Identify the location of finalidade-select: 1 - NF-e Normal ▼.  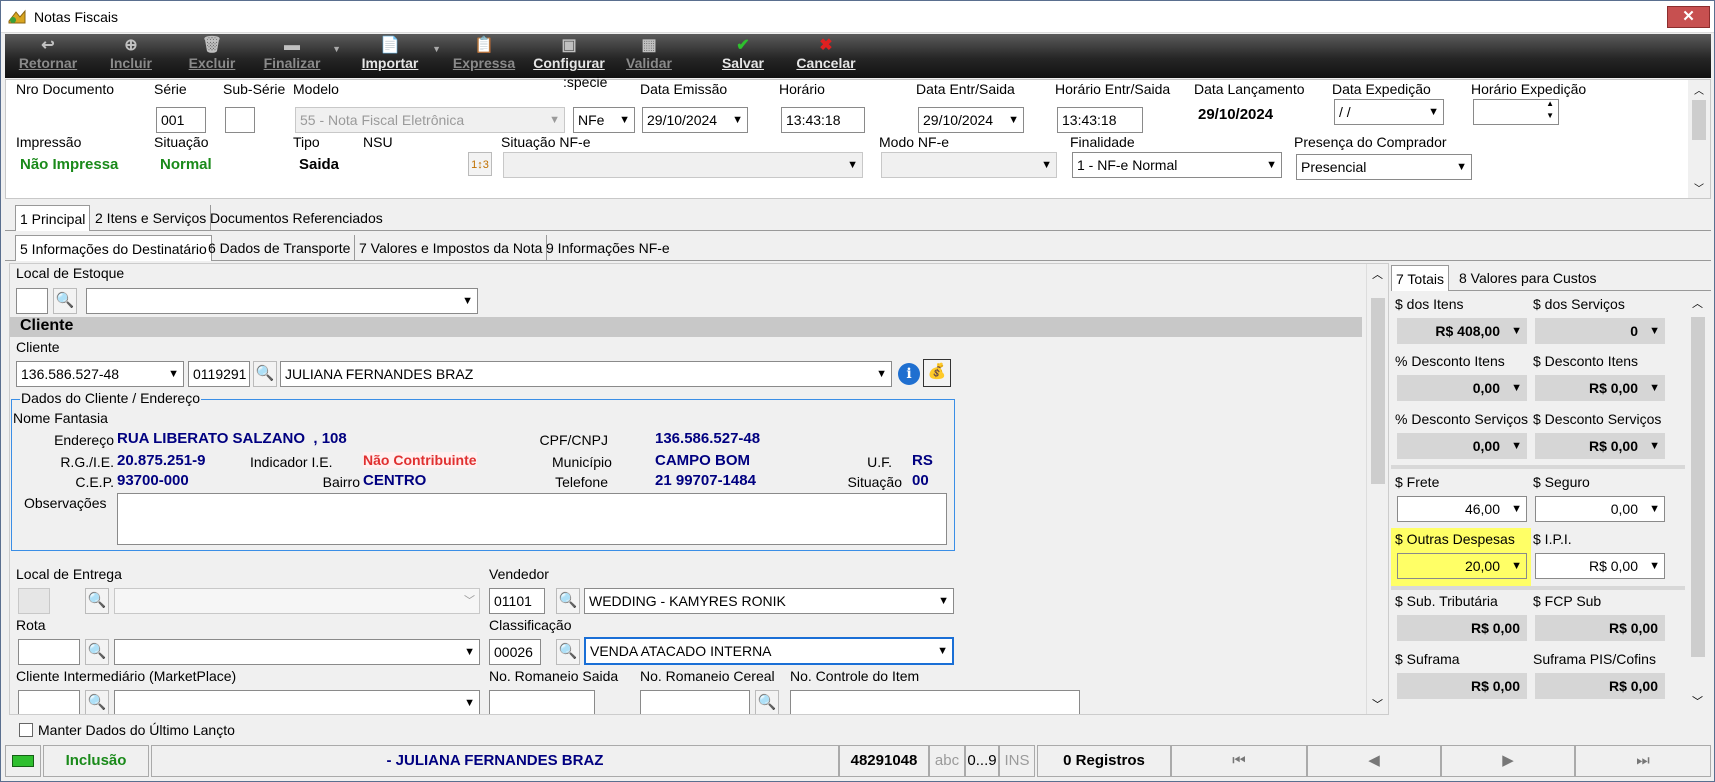
(1177, 165).